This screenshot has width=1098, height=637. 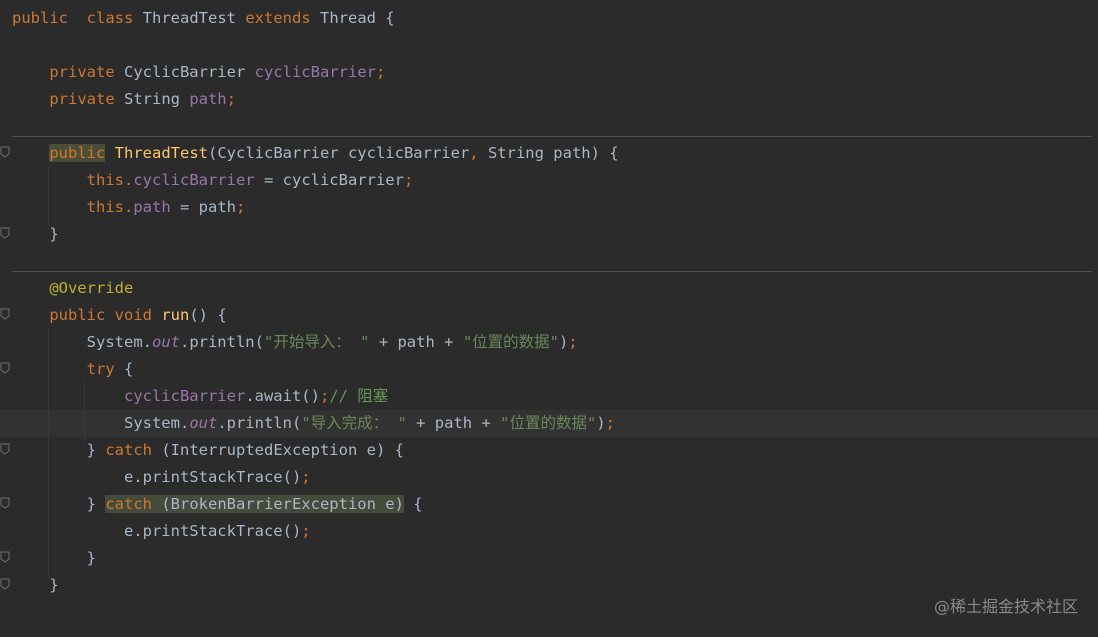 I want to click on code-token: () {, so click(x=208, y=315).